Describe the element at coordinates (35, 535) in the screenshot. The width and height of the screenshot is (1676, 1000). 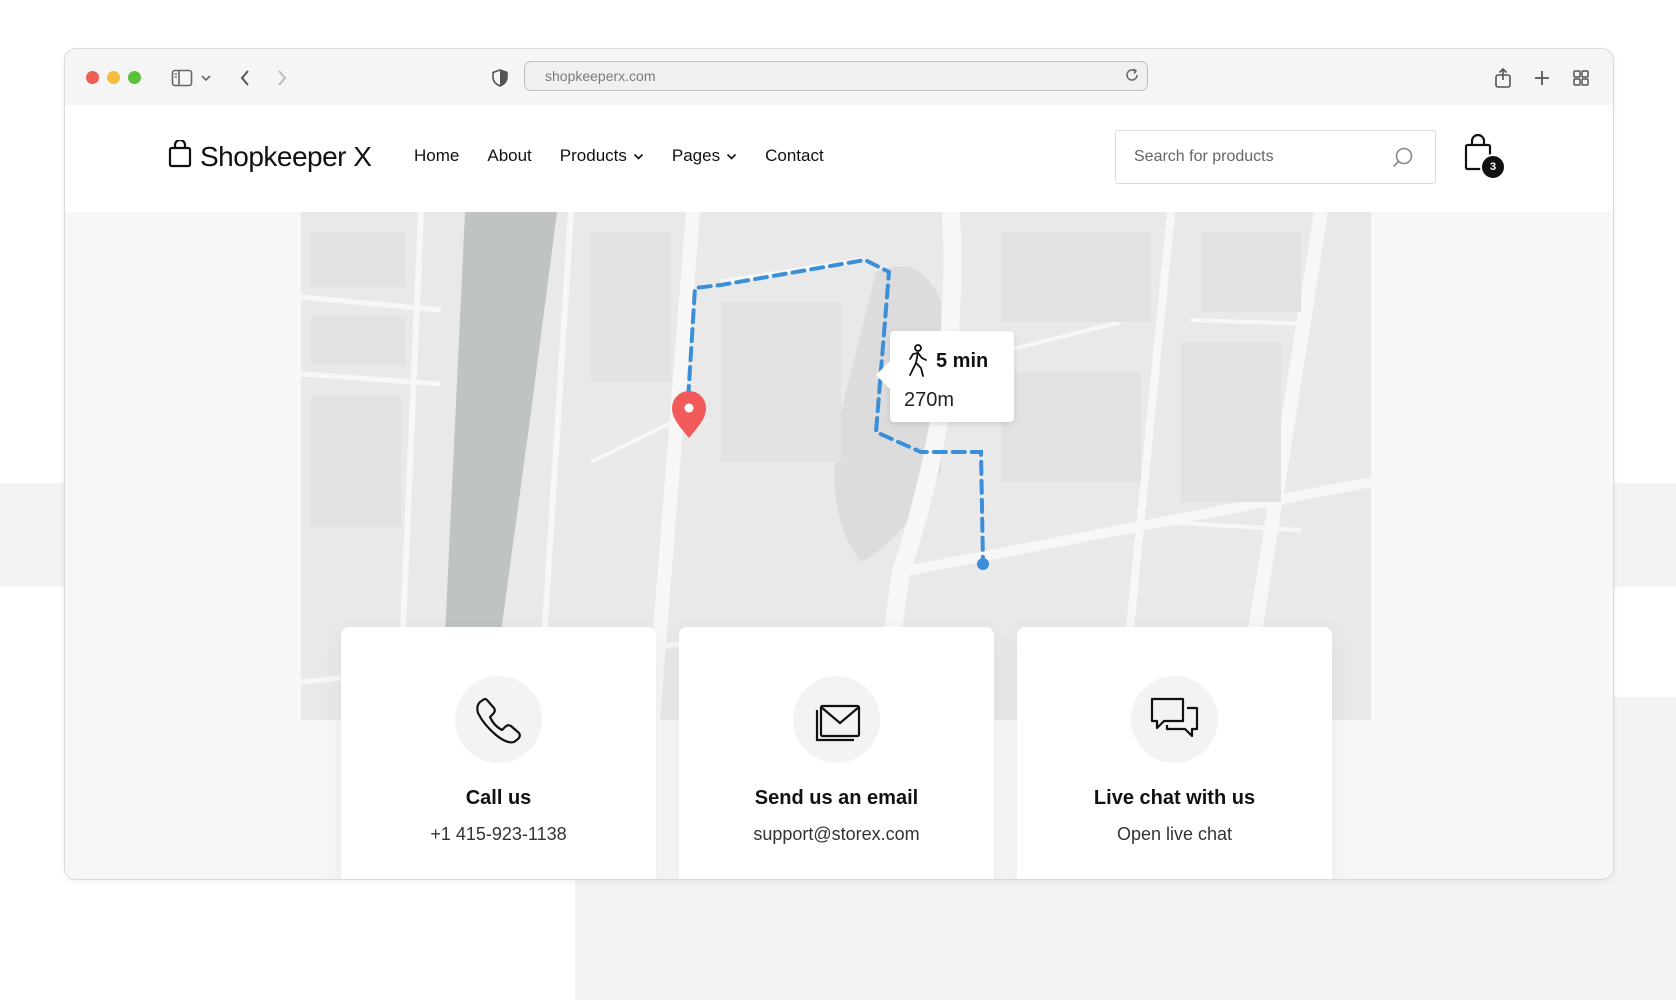
I see `background-block-left` at that location.